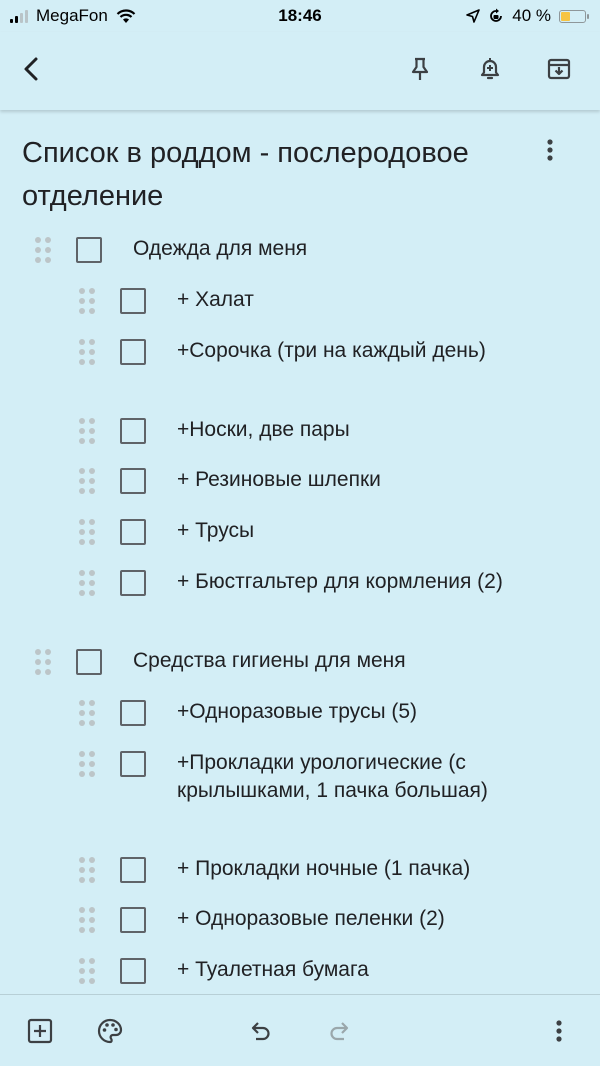  Describe the element at coordinates (347, 430) in the screenshot. I see `checklist-item-text: +Носки, две пары` at that location.